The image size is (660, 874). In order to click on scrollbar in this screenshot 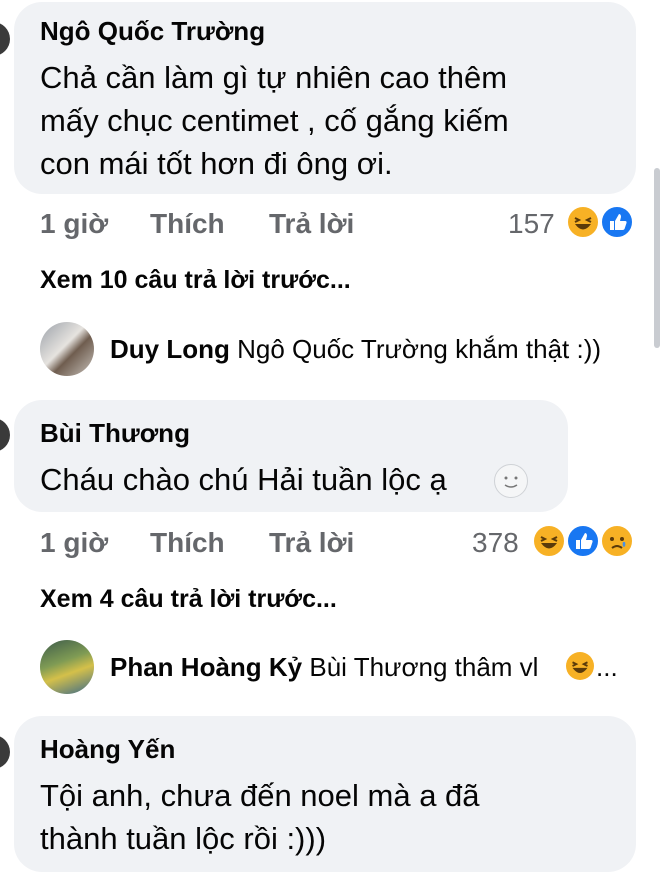, I will do `click(657, 258)`.